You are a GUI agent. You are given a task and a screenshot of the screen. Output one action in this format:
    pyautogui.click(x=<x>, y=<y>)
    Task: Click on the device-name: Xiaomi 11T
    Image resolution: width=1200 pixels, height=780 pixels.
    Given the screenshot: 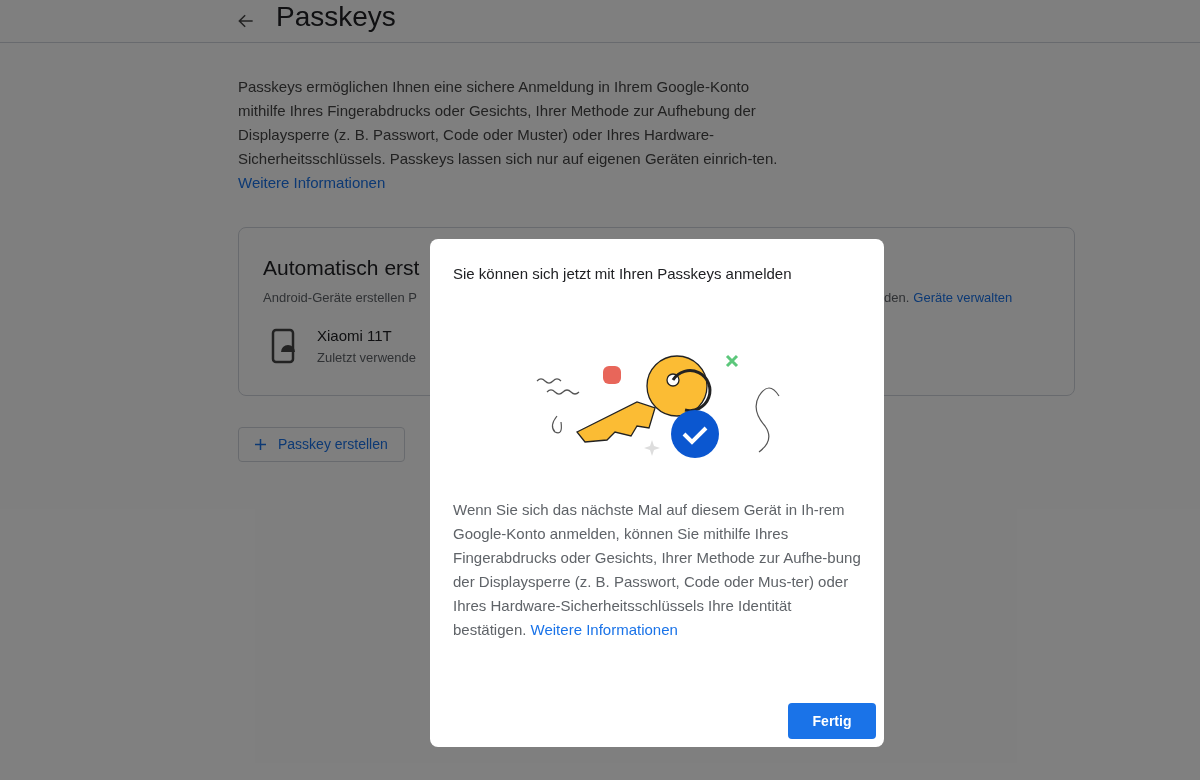 What is the action you would take?
    pyautogui.click(x=355, y=336)
    